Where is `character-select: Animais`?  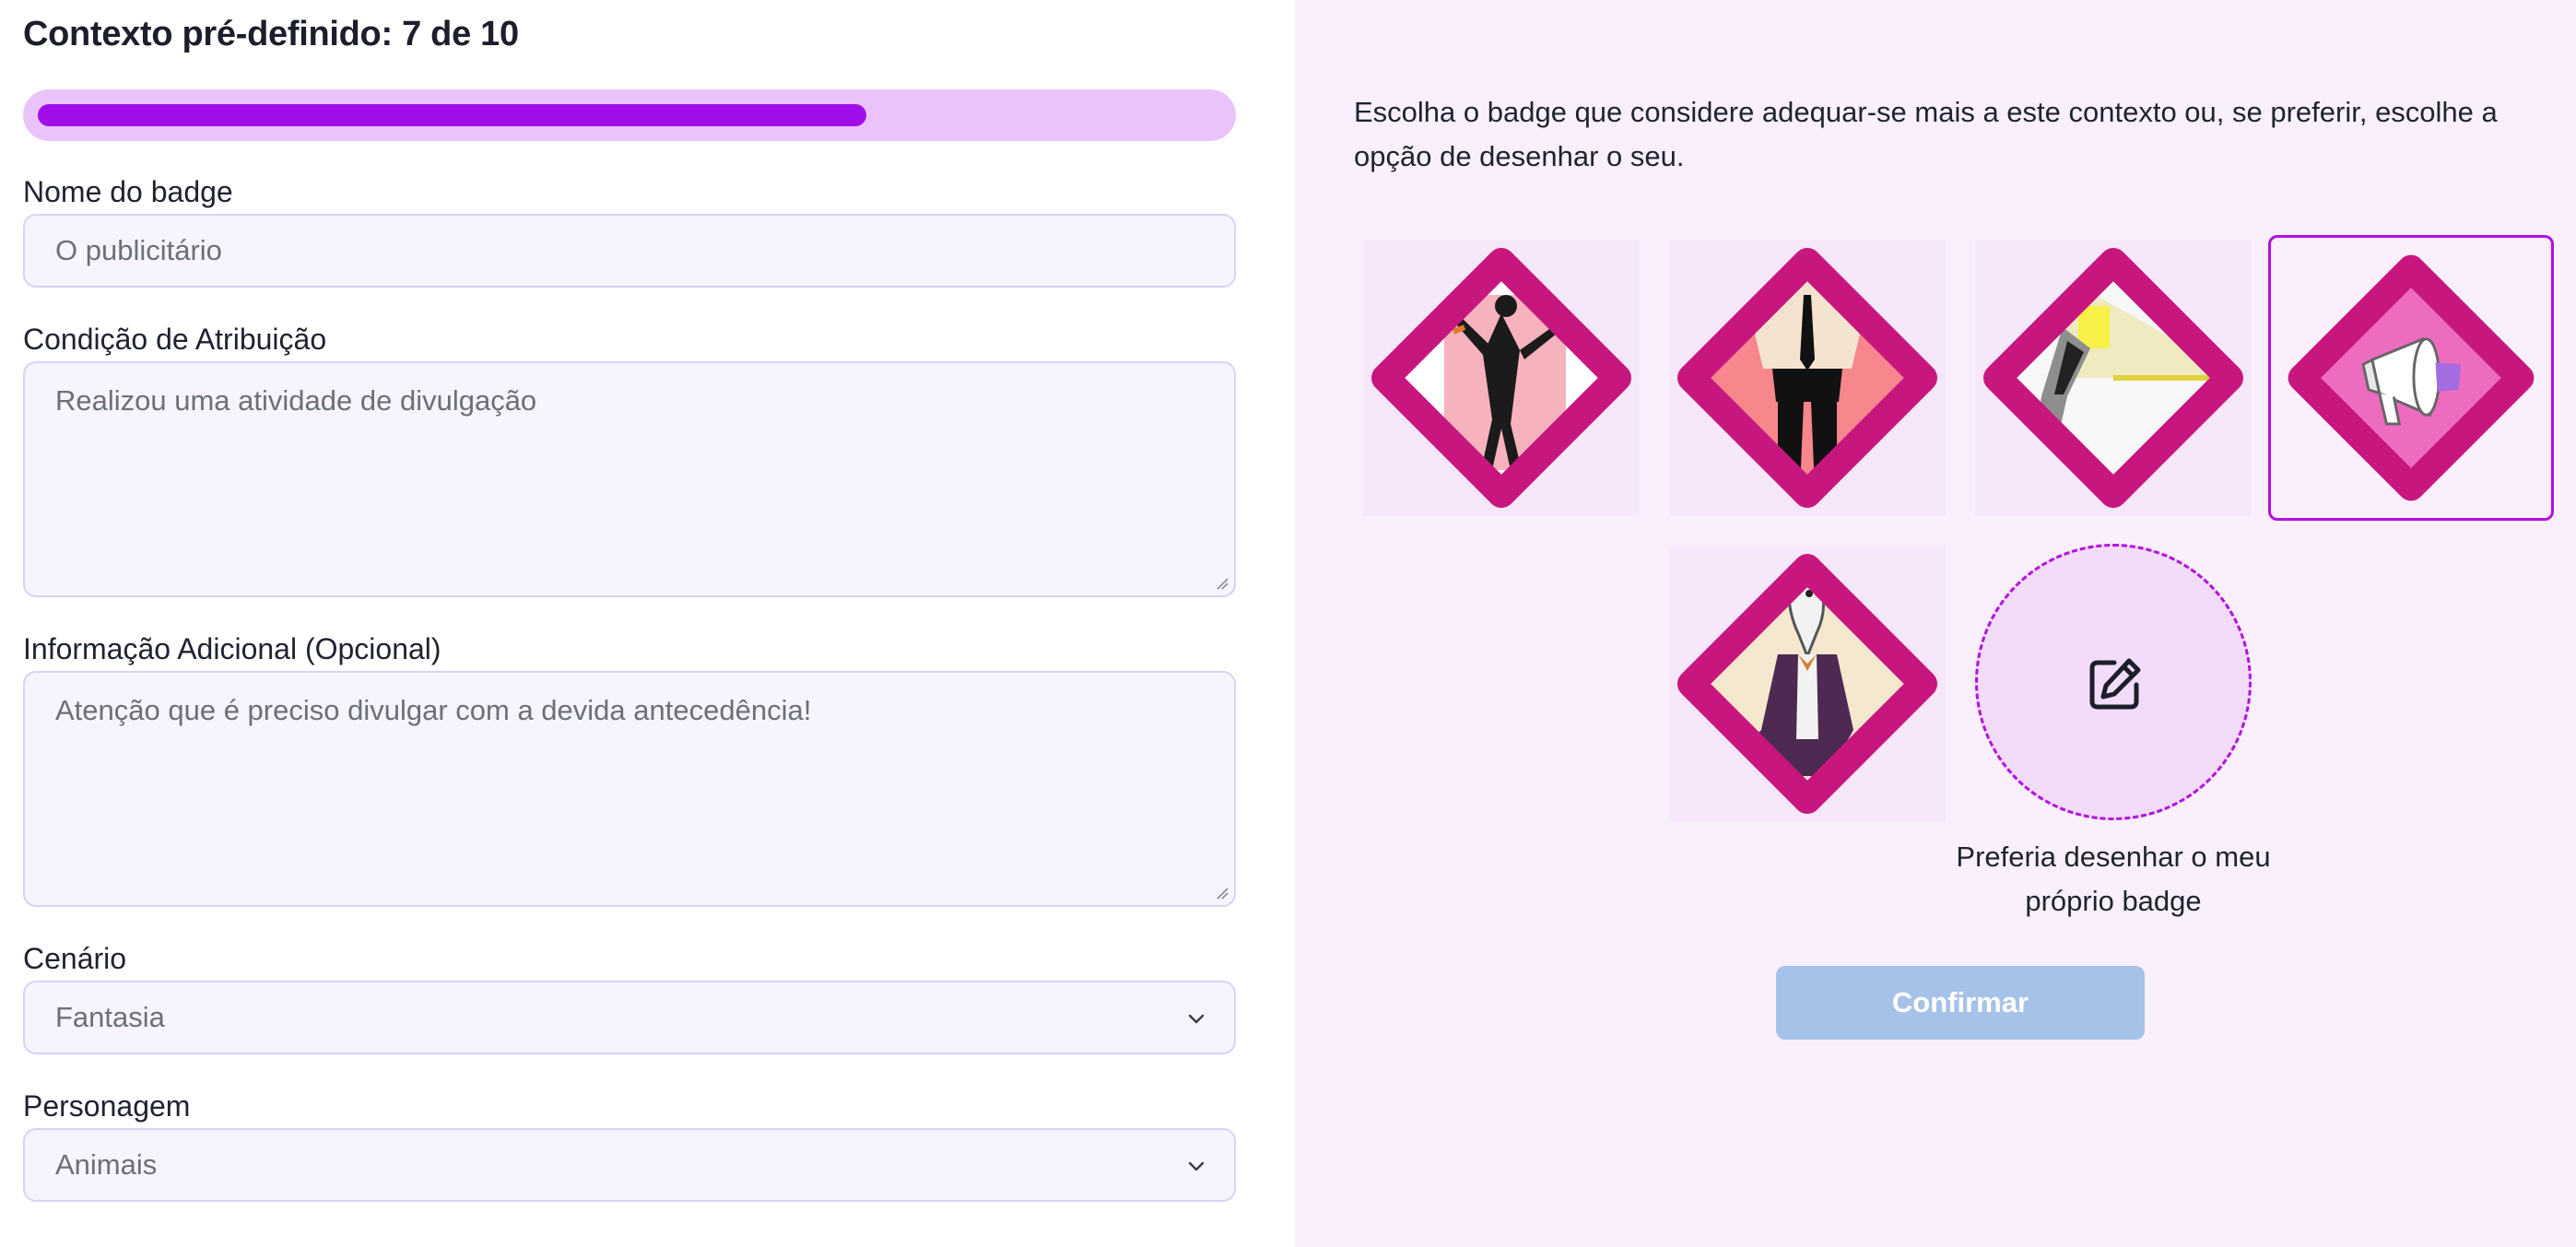 character-select: Animais is located at coordinates (629, 1165).